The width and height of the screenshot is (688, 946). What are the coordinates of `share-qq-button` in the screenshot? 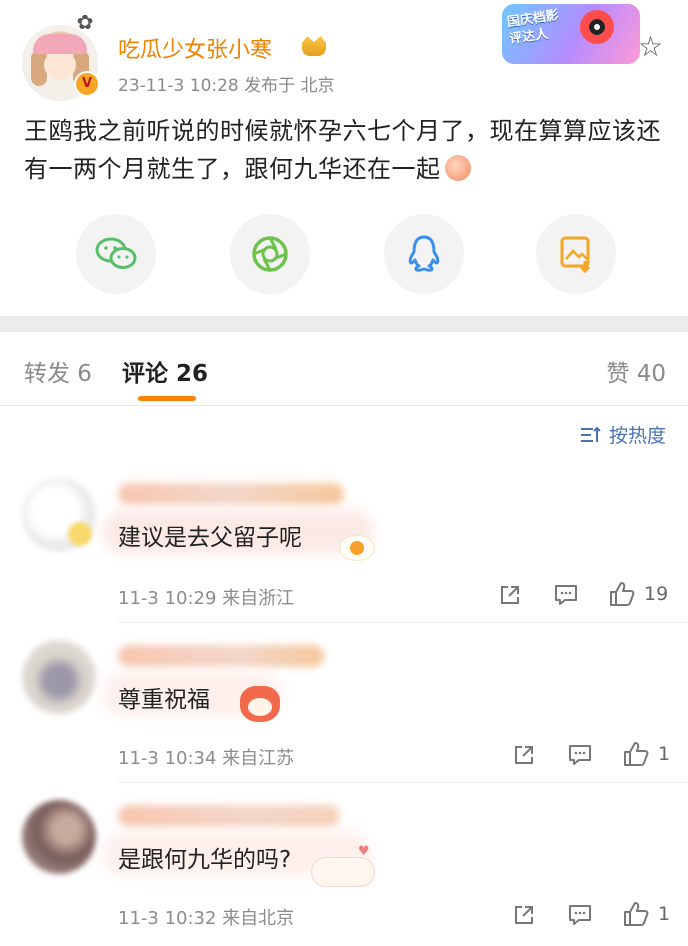 It's located at (424, 254).